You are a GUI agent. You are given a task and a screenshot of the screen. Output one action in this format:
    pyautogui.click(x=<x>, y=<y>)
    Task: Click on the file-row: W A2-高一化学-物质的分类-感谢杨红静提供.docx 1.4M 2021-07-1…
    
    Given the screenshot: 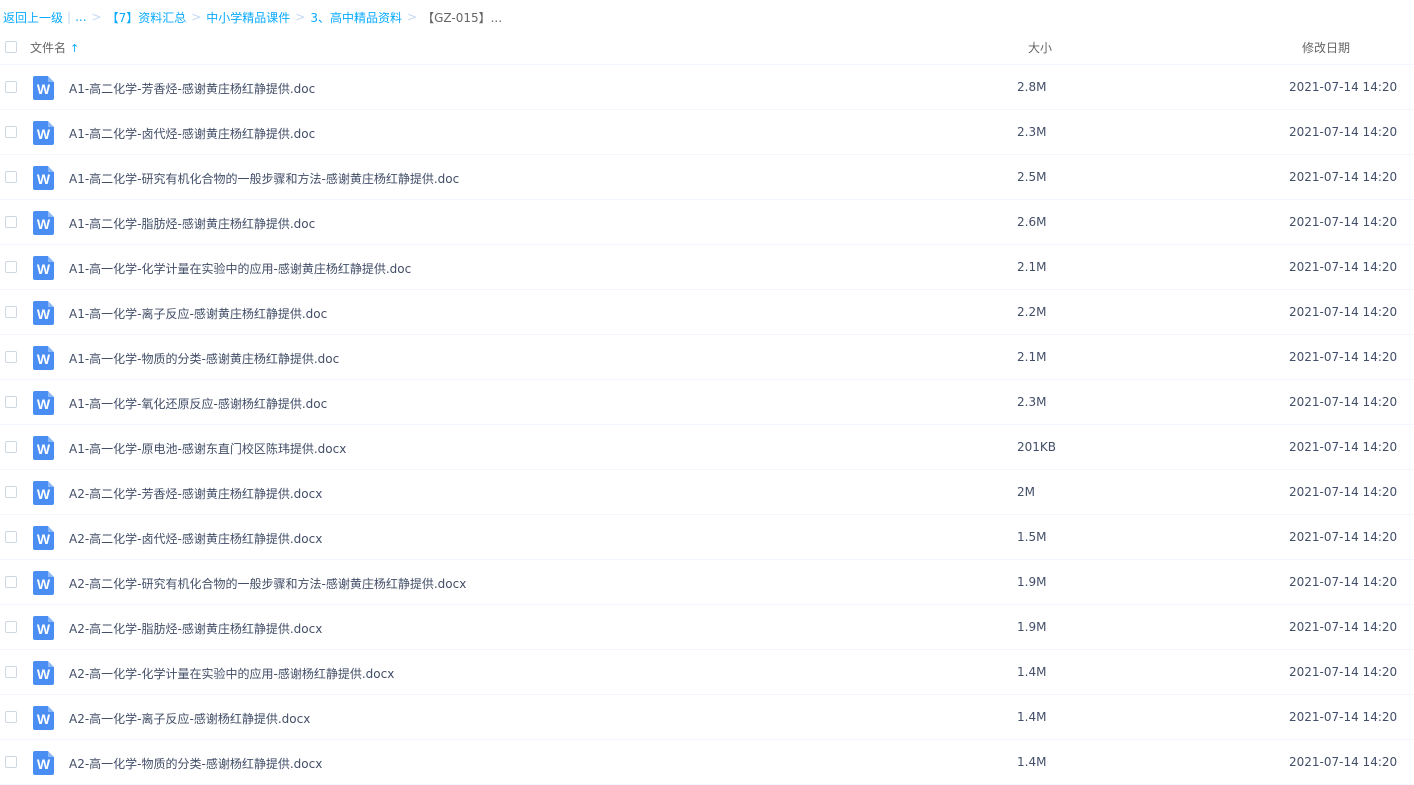 What is the action you would take?
    pyautogui.click(x=707, y=762)
    